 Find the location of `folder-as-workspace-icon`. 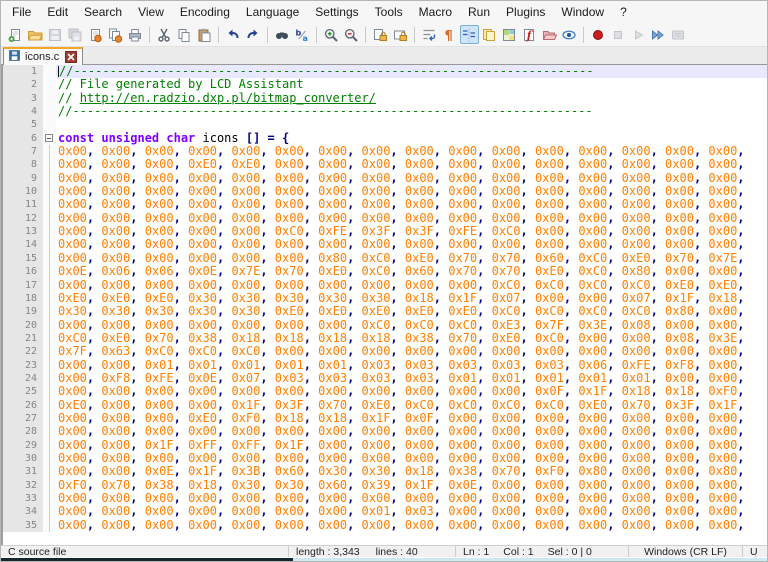

folder-as-workspace-icon is located at coordinates (549, 34).